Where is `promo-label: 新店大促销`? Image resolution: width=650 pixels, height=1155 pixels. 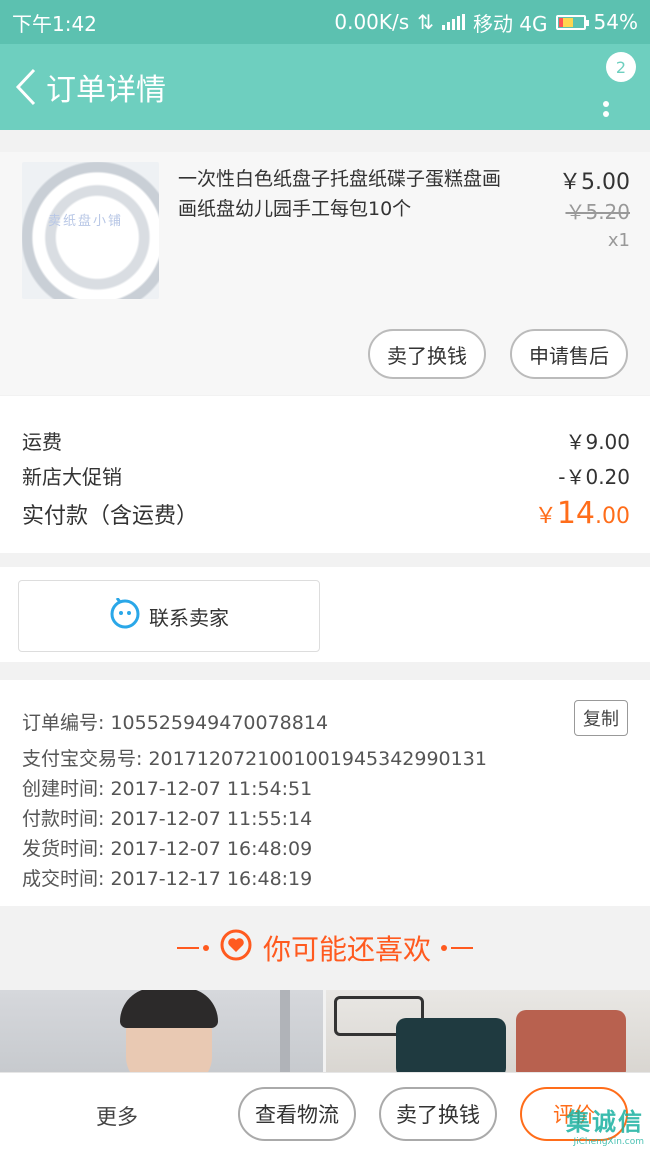 promo-label: 新店大促销 is located at coordinates (72, 477).